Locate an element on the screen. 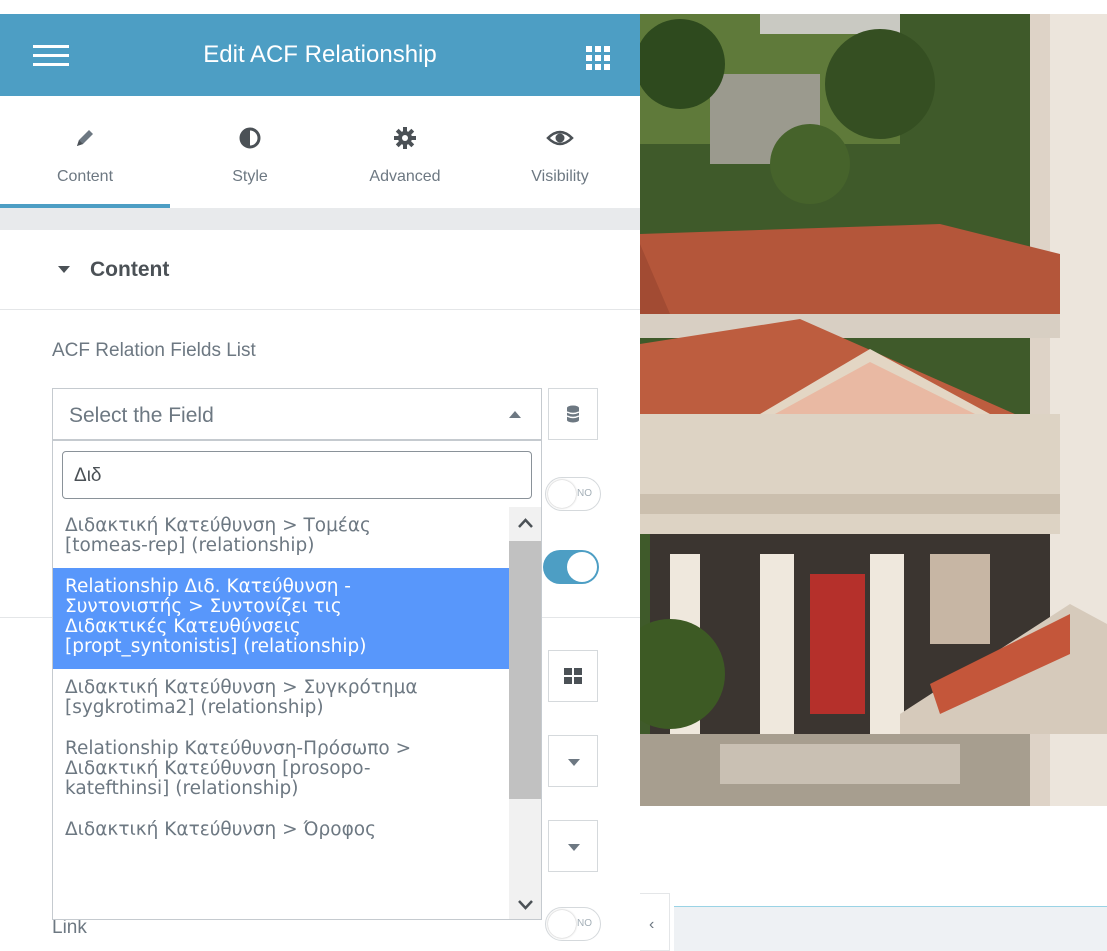 This screenshot has width=1107, height=951. search-query: Διδ is located at coordinates (88, 475).